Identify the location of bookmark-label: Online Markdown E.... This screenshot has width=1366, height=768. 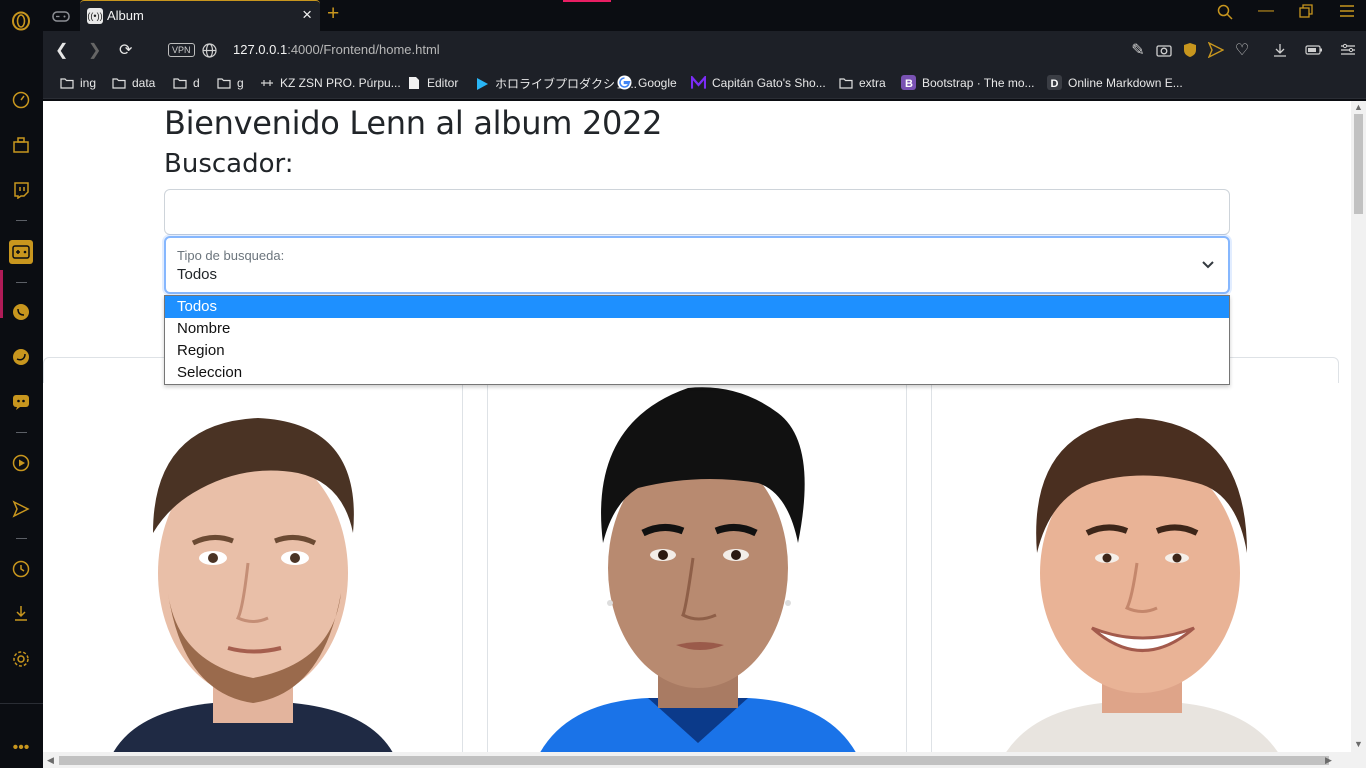
(1125, 82).